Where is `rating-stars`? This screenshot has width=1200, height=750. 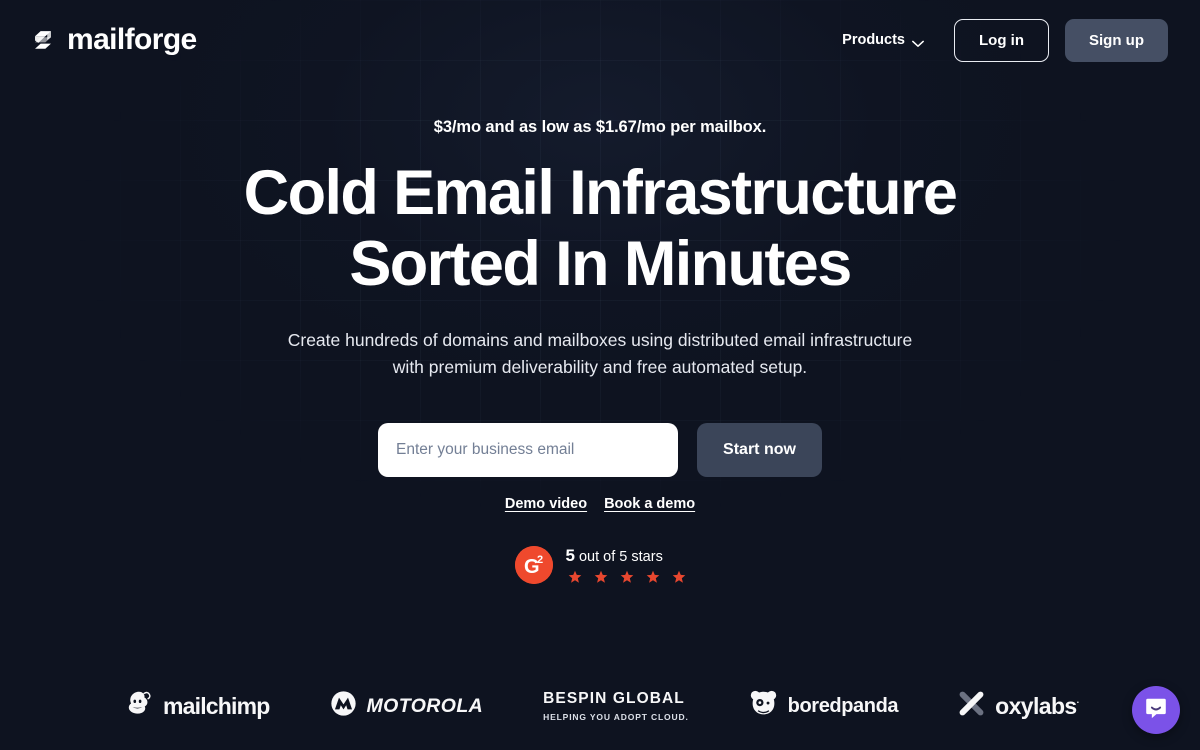
rating-stars is located at coordinates (626, 577).